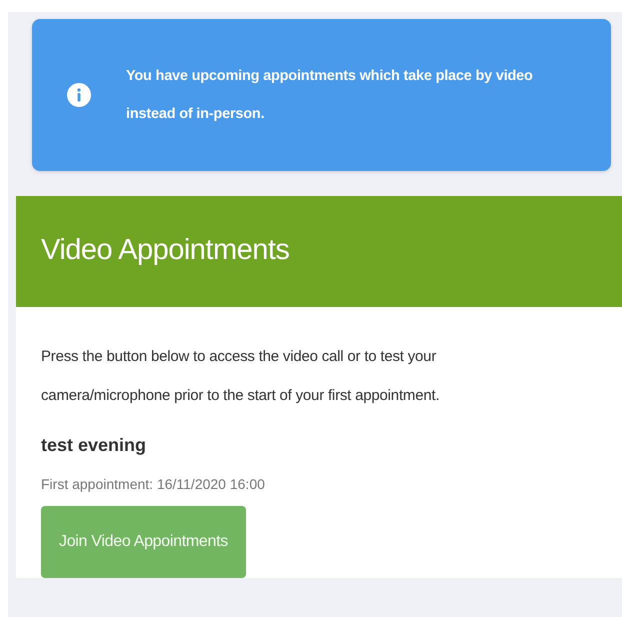  Describe the element at coordinates (240, 376) in the screenshot. I see `intro-text: Press the button below to access the video call or to test your camera/microphone prior to the start of your first appointment.` at that location.